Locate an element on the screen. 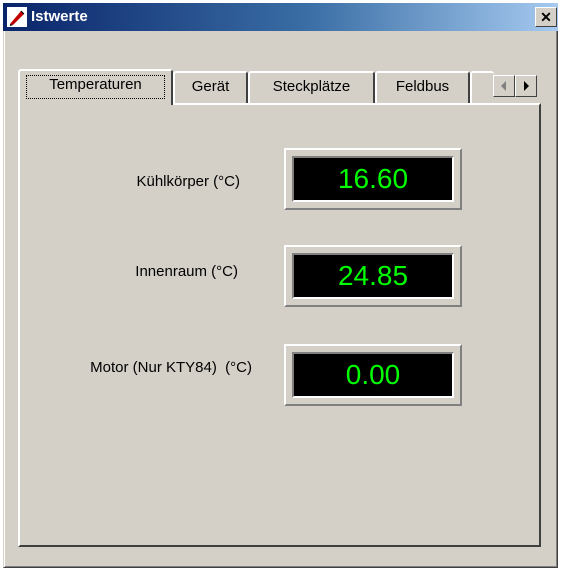 Image resolution: width=561 pixels, height=571 pixels. tab-label: Steckplätze is located at coordinates (311, 86).